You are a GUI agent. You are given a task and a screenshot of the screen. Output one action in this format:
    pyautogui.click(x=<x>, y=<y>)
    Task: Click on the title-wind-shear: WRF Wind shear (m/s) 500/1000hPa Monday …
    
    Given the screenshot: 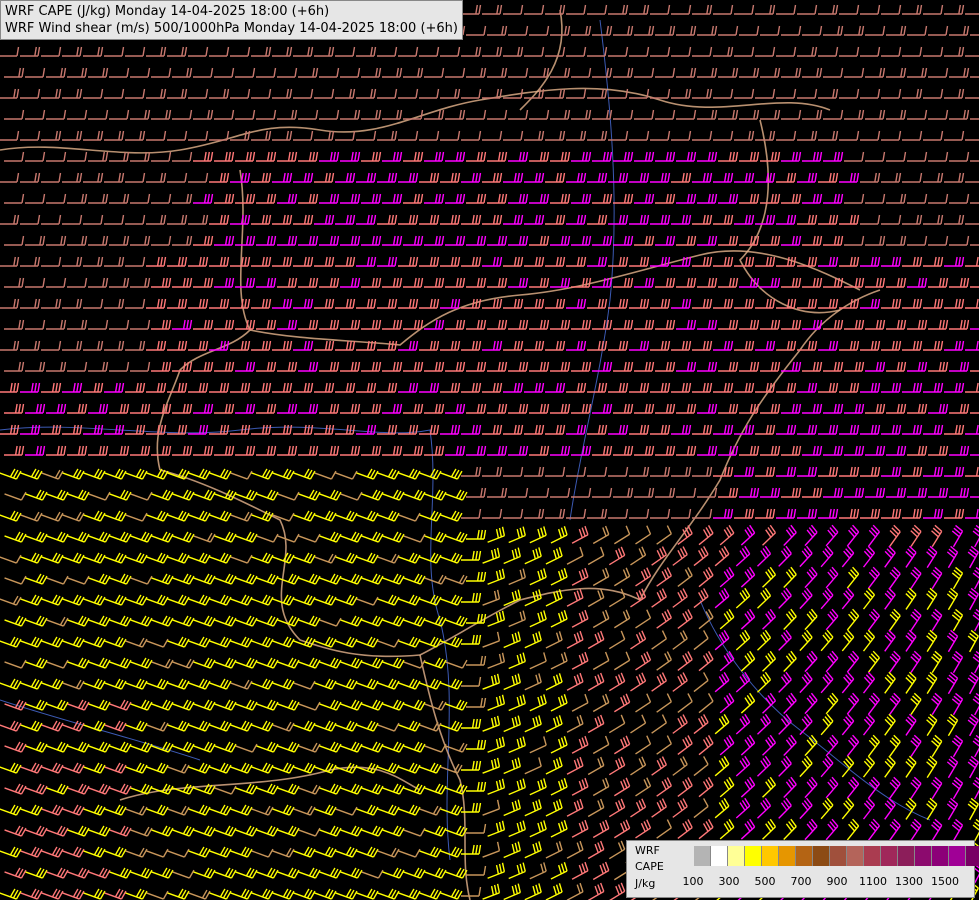 What is the action you would take?
    pyautogui.click(x=231, y=28)
    